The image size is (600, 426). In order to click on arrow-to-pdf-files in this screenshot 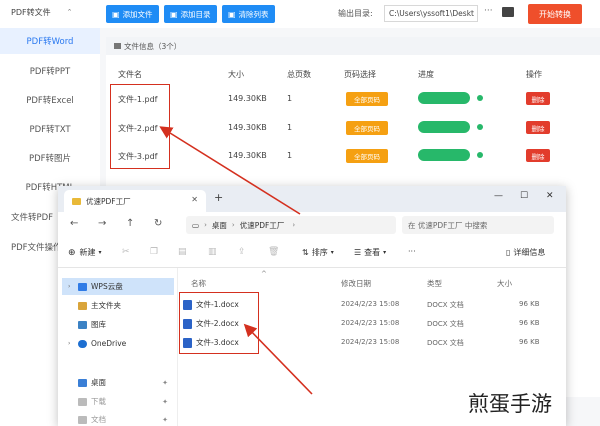, I will do `click(230, 170)`.